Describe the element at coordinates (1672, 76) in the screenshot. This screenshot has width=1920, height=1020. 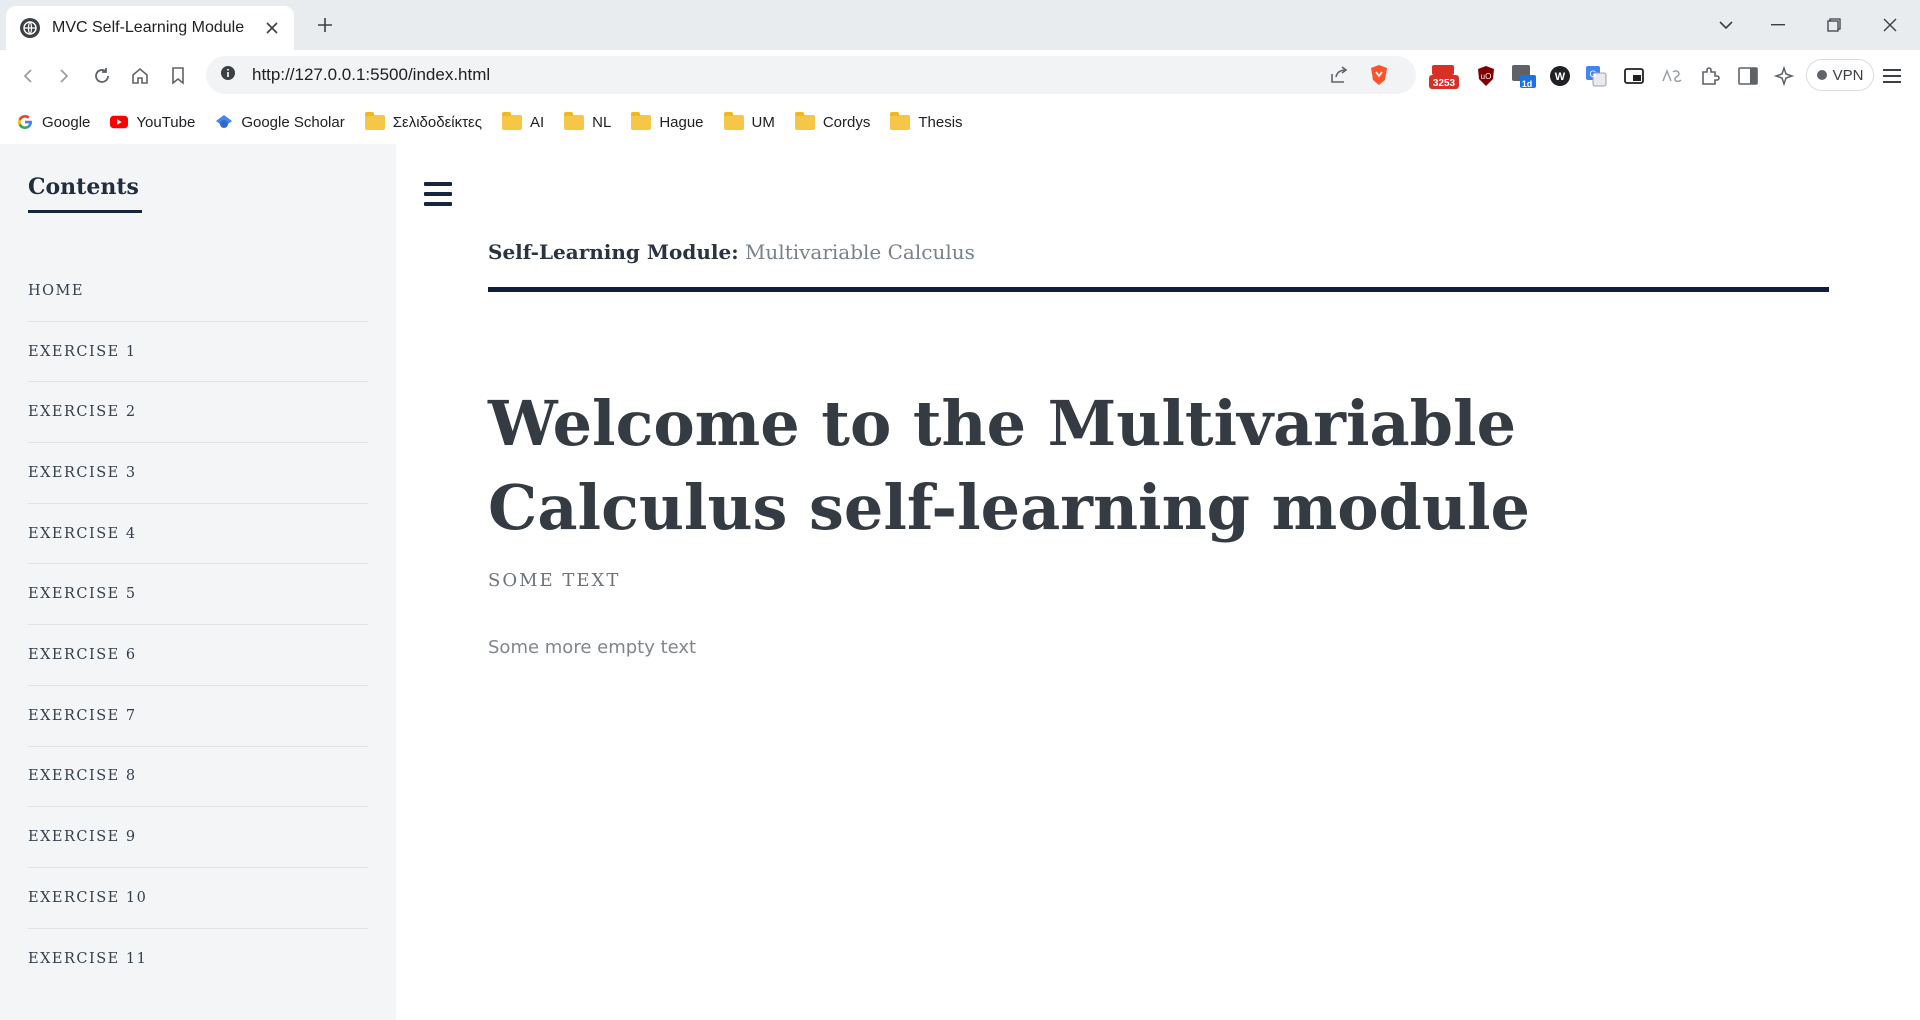
I see `speed-extension-icon` at that location.